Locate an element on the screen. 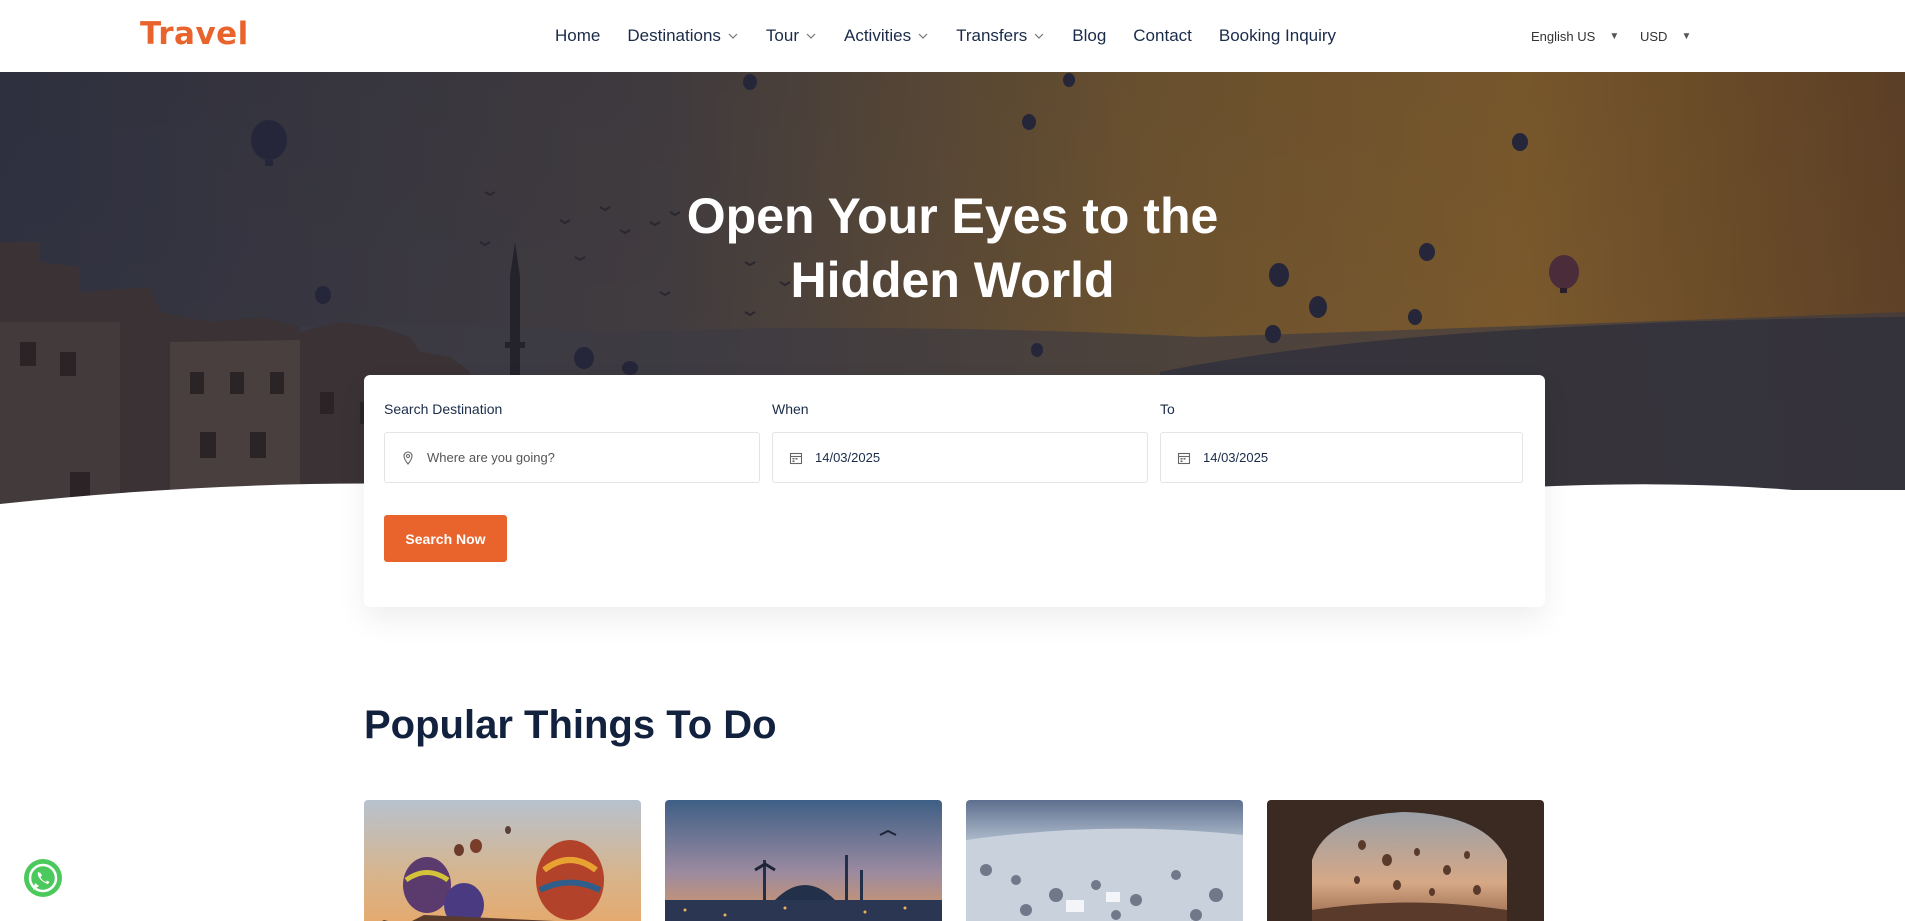 The image size is (1905, 921). nav-label: Destinations is located at coordinates (674, 35).